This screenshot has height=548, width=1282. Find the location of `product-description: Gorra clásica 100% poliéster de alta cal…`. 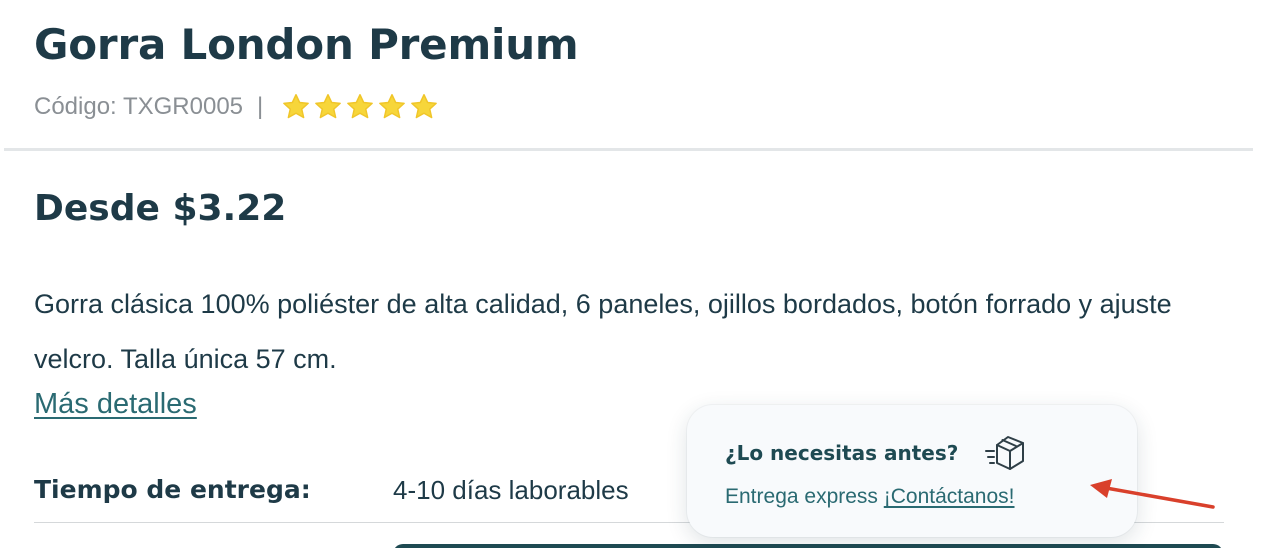

product-description: Gorra clásica 100% poliéster de alta cal… is located at coordinates (603, 331).